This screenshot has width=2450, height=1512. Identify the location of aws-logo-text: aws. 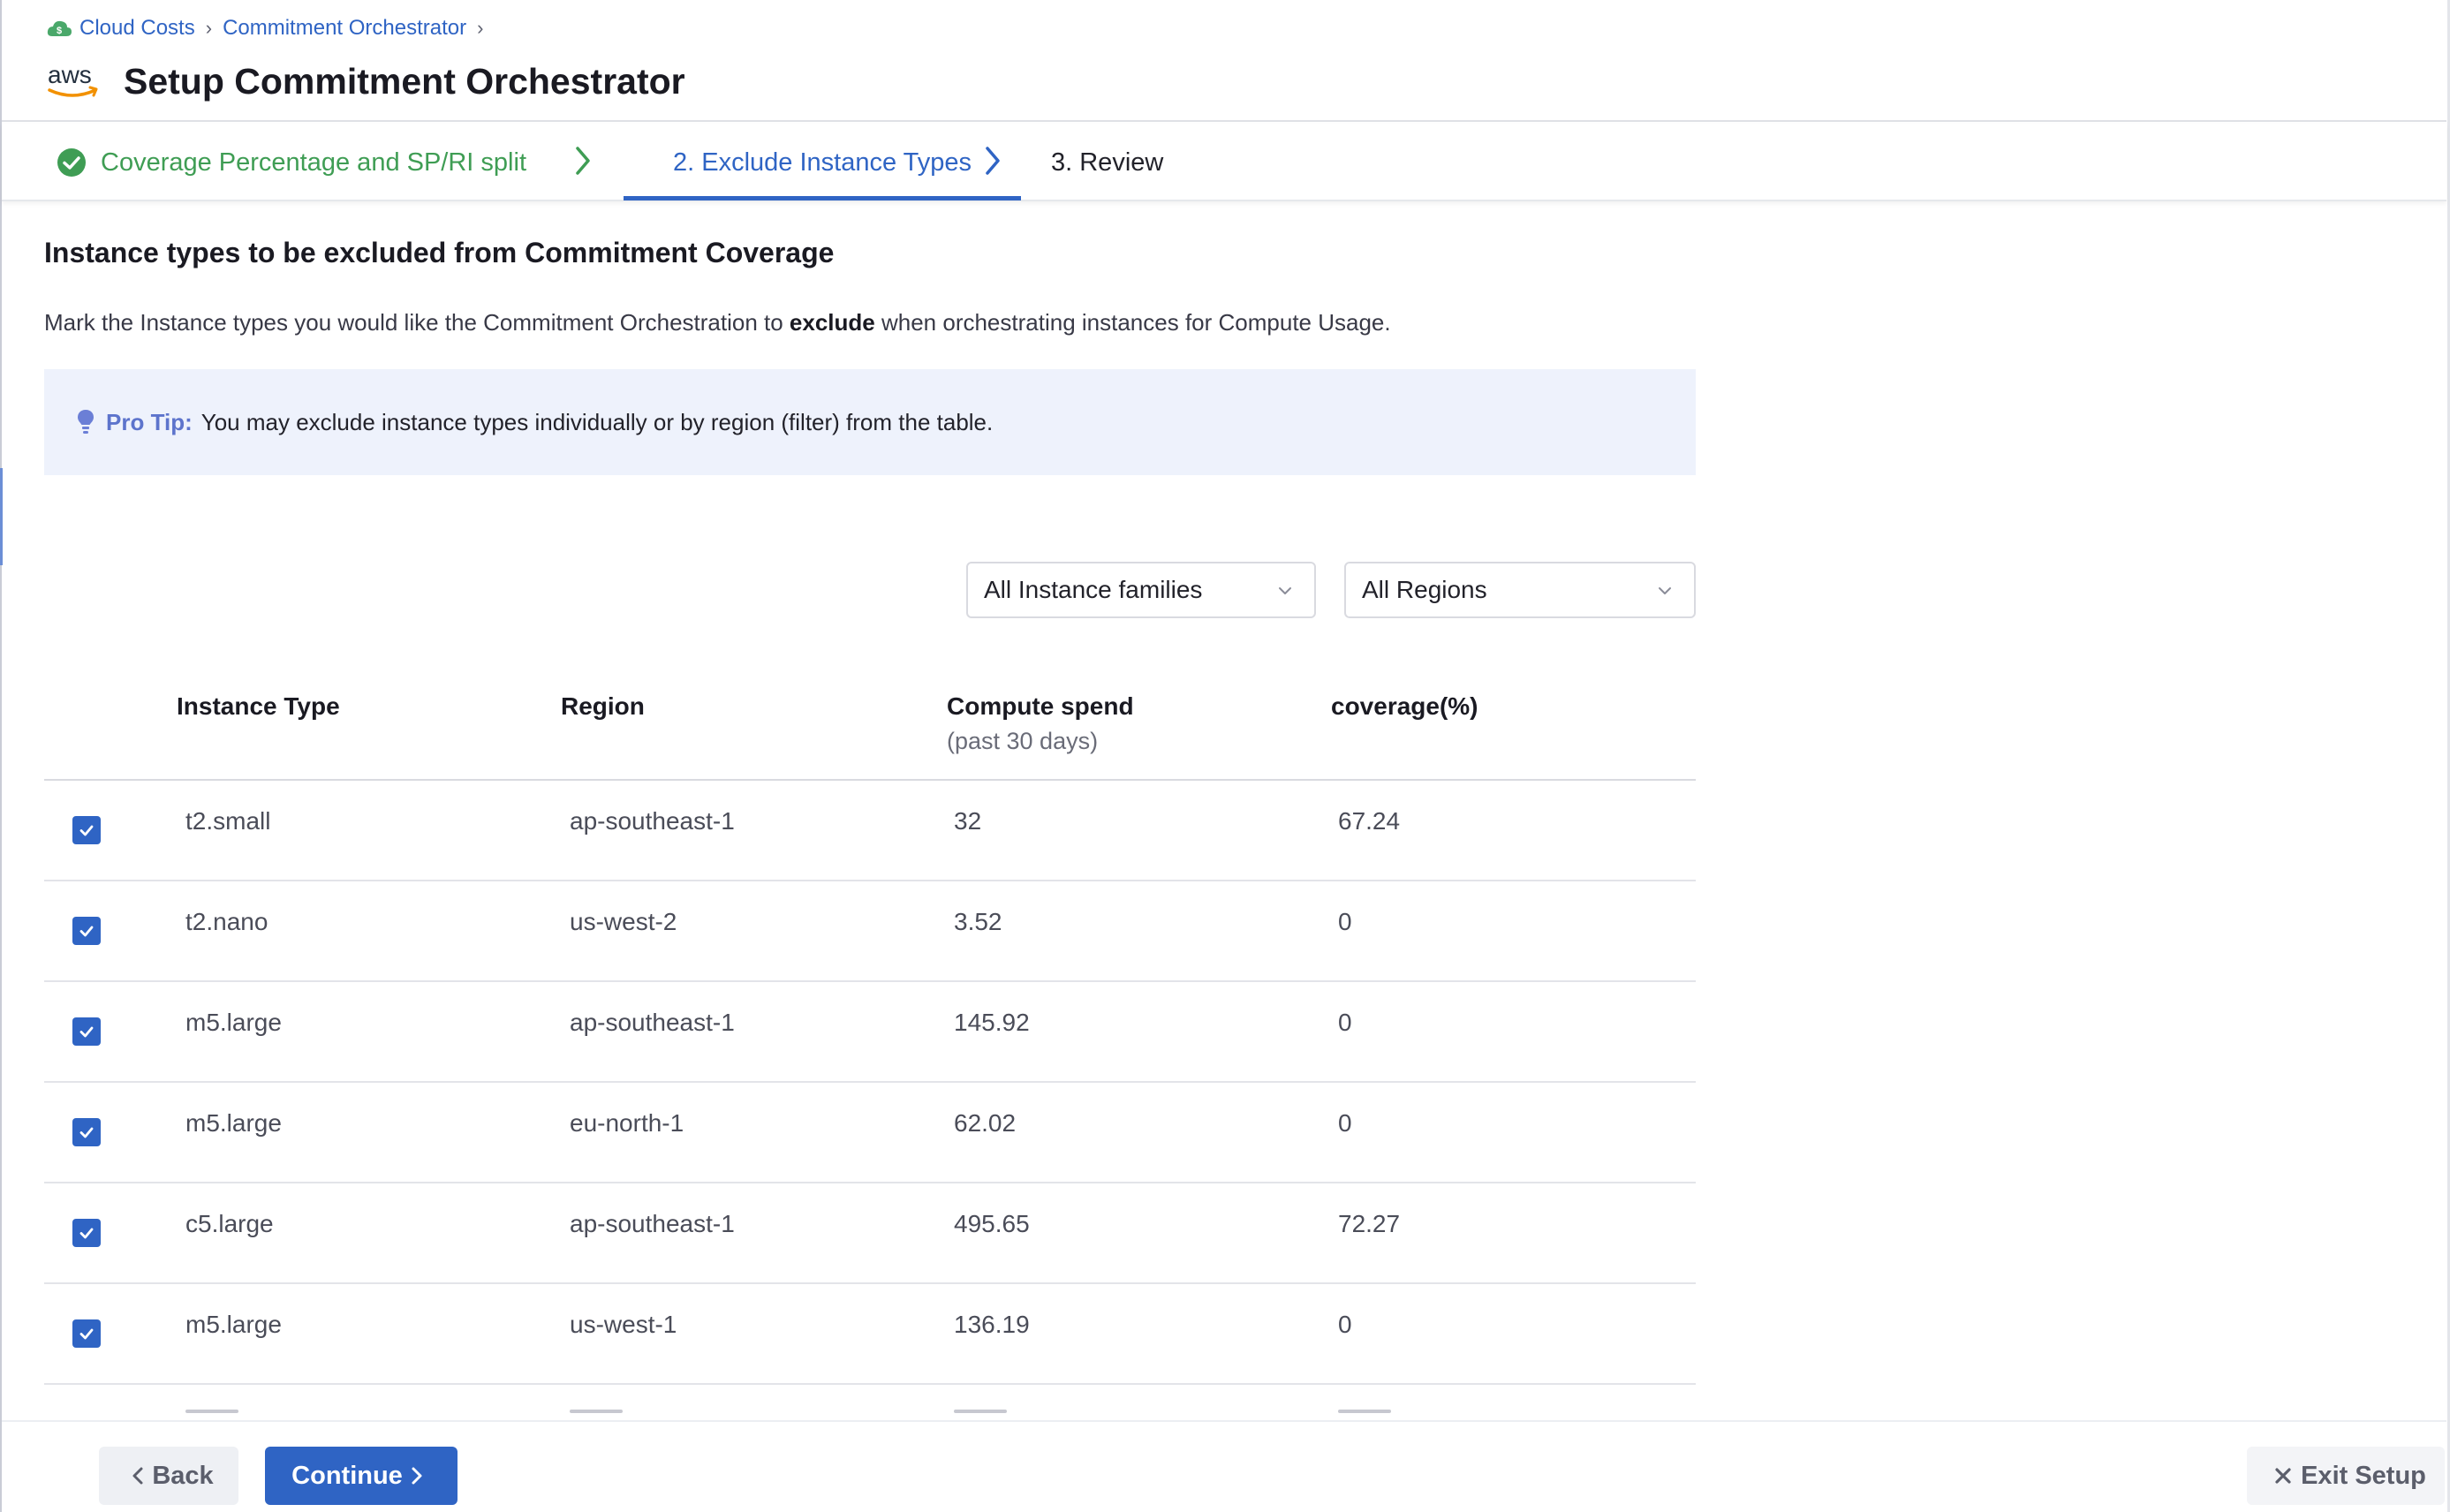
(70, 74).